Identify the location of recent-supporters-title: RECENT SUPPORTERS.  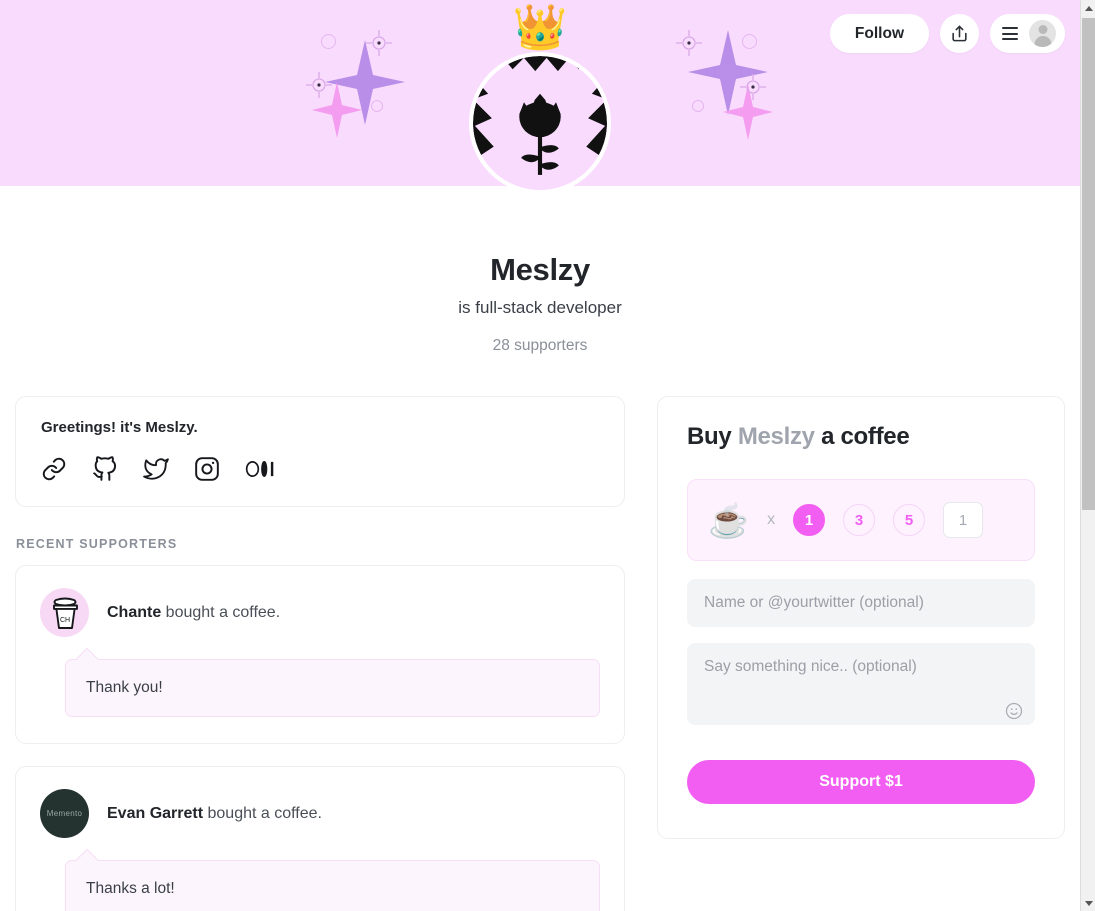
(97, 544).